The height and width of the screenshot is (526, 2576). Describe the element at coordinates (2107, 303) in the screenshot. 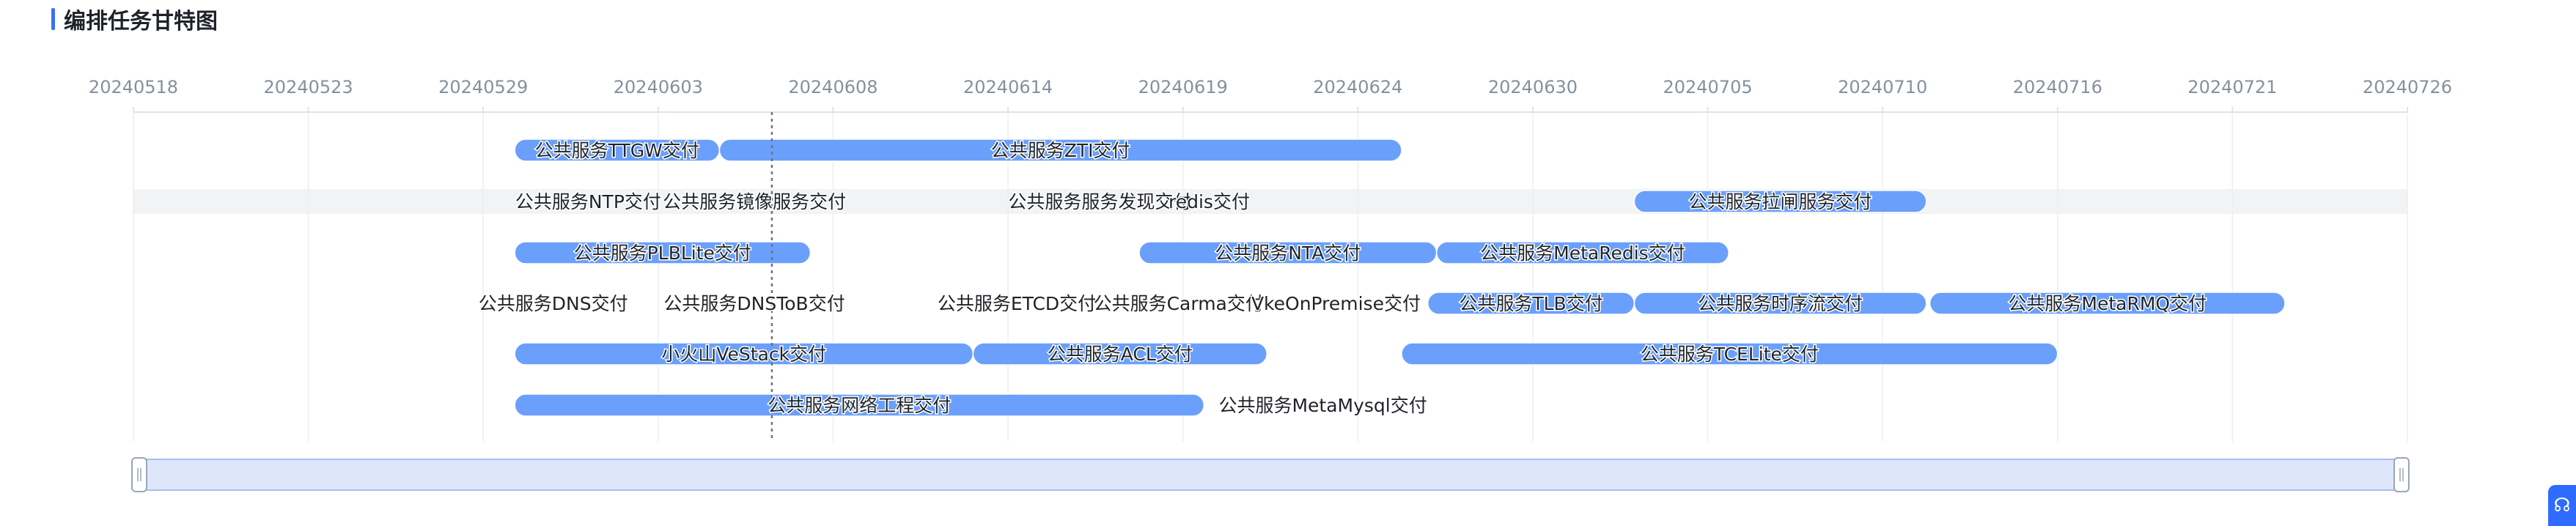

I see `task-label: 公共服务MetaRMQ交付` at that location.